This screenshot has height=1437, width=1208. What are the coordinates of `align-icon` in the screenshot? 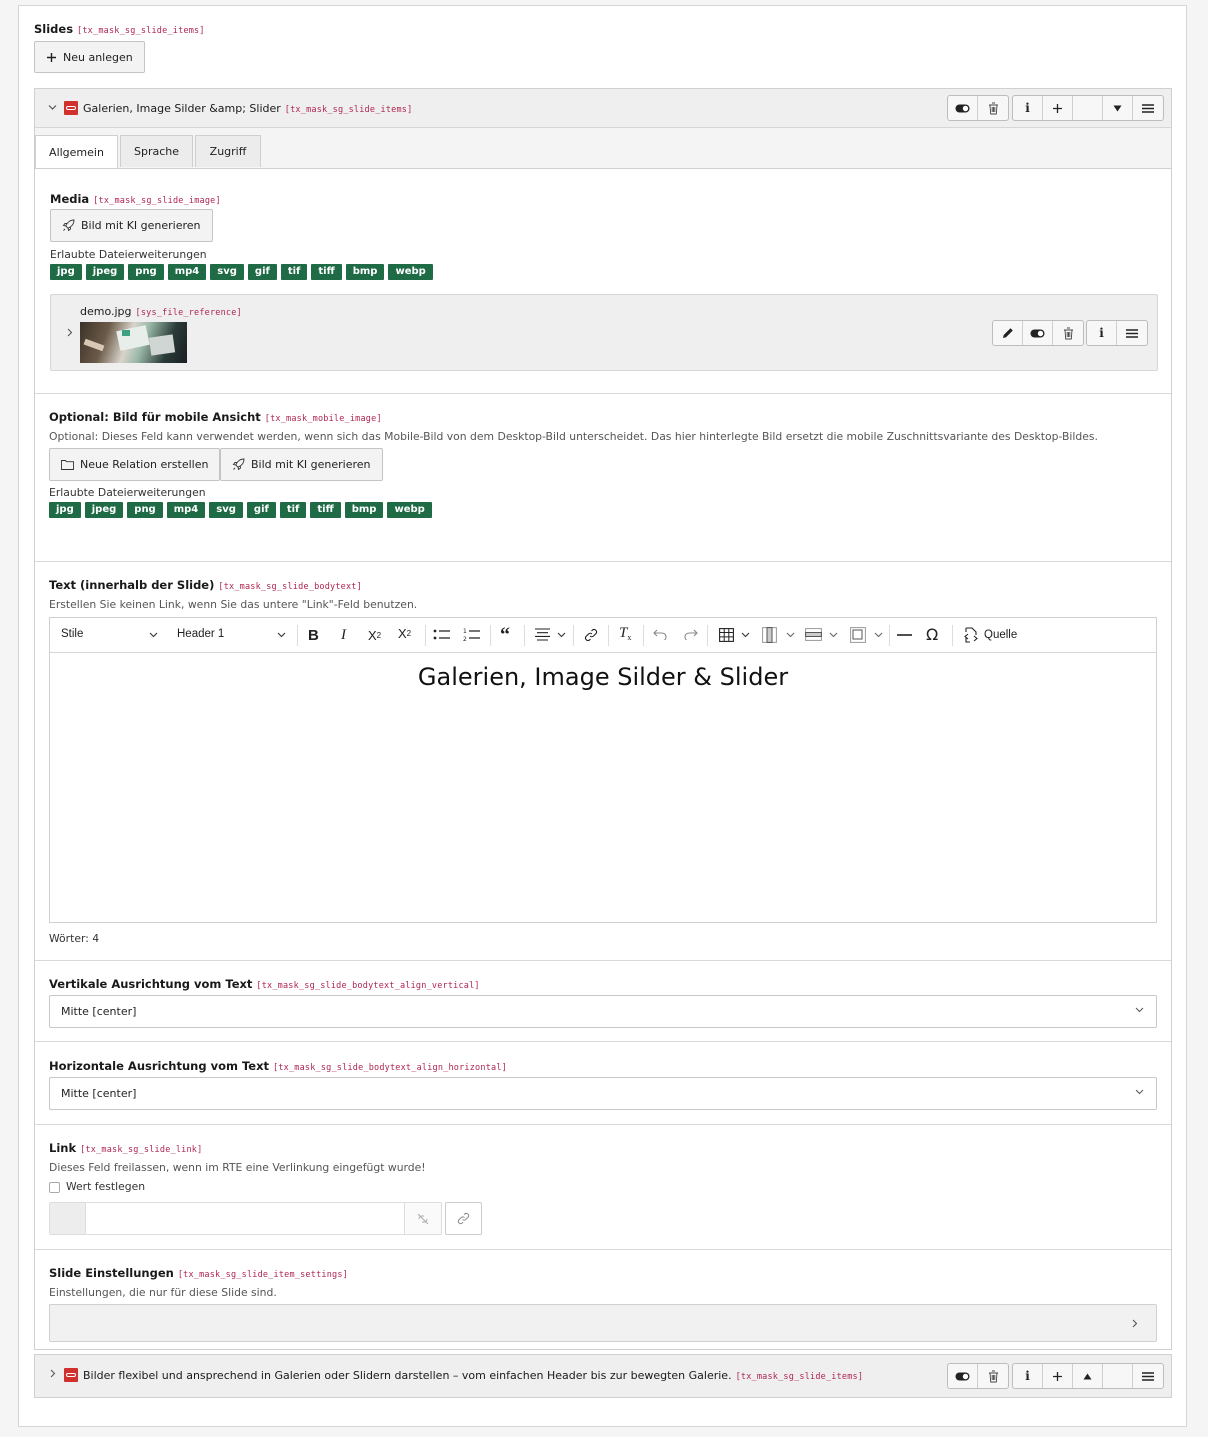 It's located at (542, 634).